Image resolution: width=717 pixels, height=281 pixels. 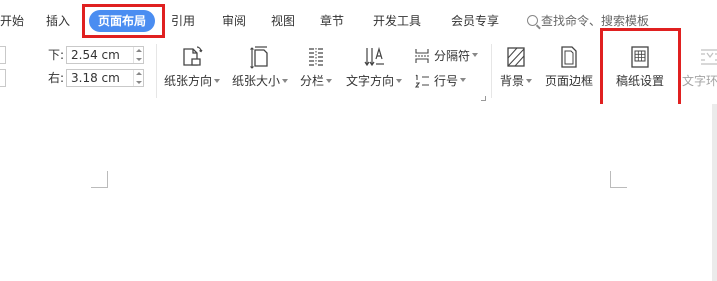 I want to click on search-icon, so click(x=532, y=20).